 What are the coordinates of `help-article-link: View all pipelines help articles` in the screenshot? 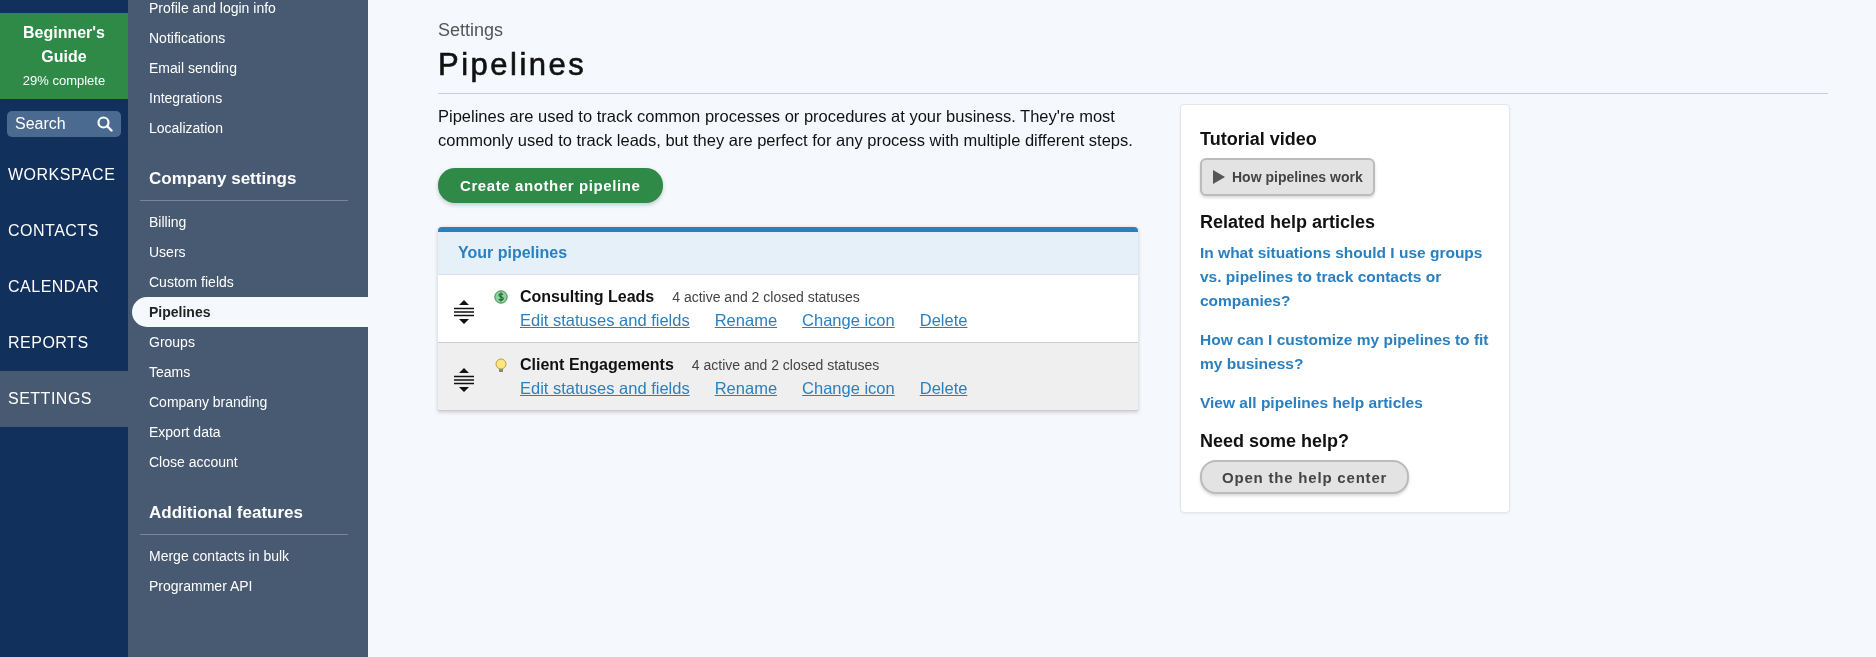 It's located at (1345, 403).